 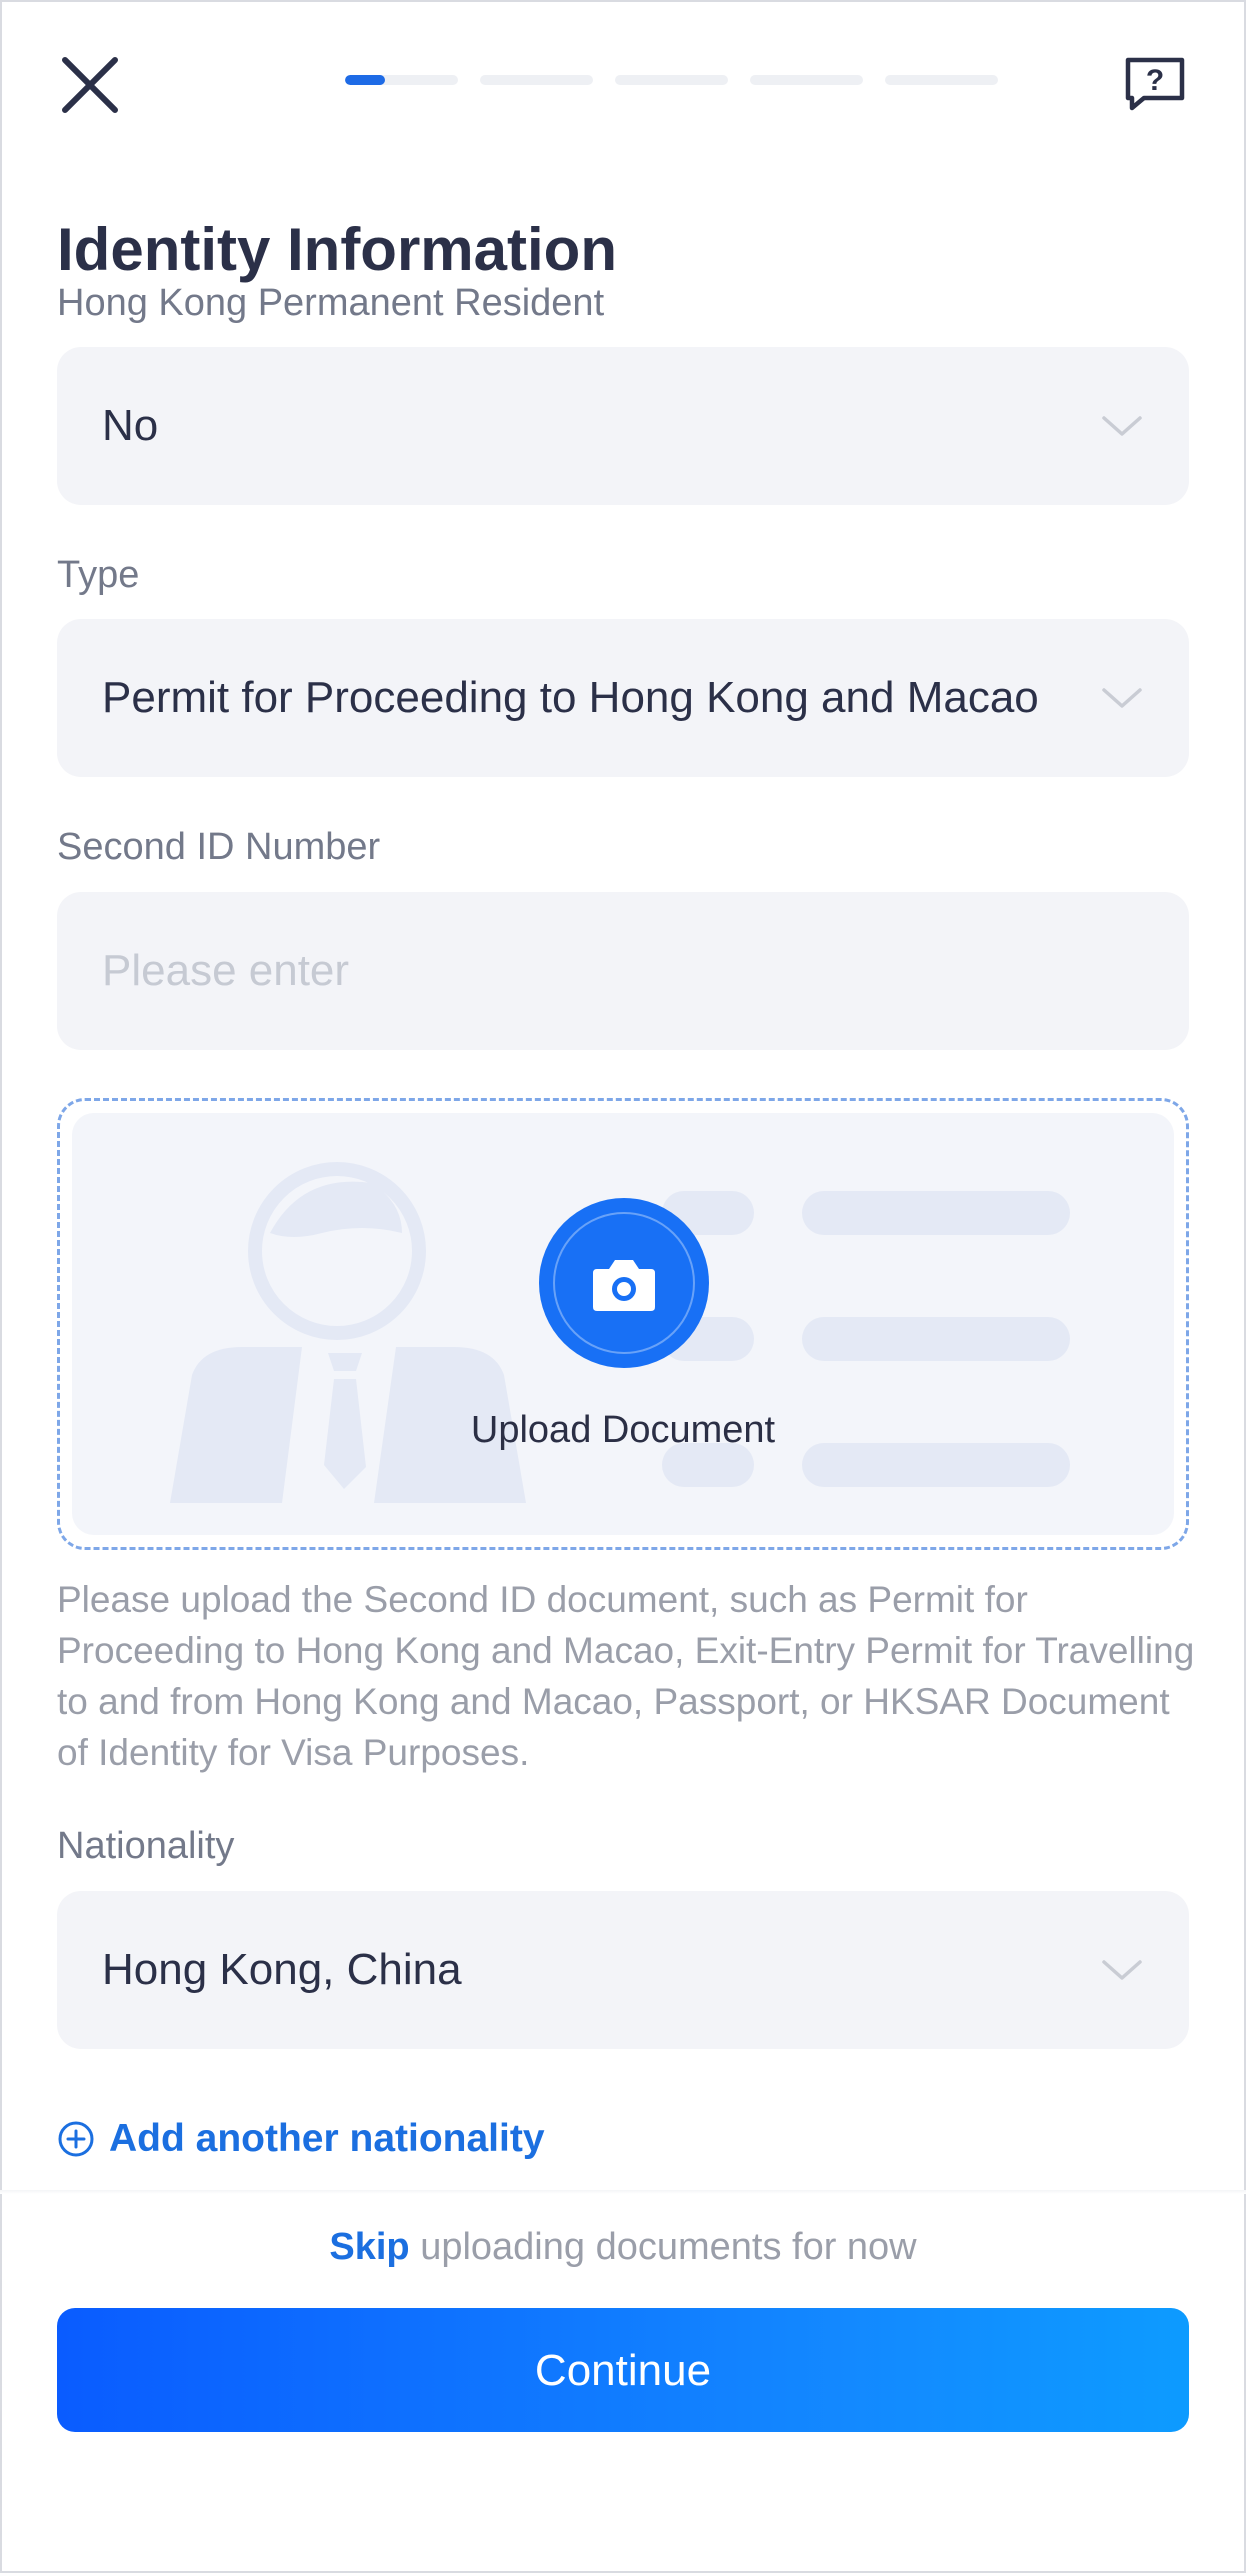 What do you see at coordinates (282, 1969) in the screenshot?
I see `nationality-value: Hong Kong, China` at bounding box center [282, 1969].